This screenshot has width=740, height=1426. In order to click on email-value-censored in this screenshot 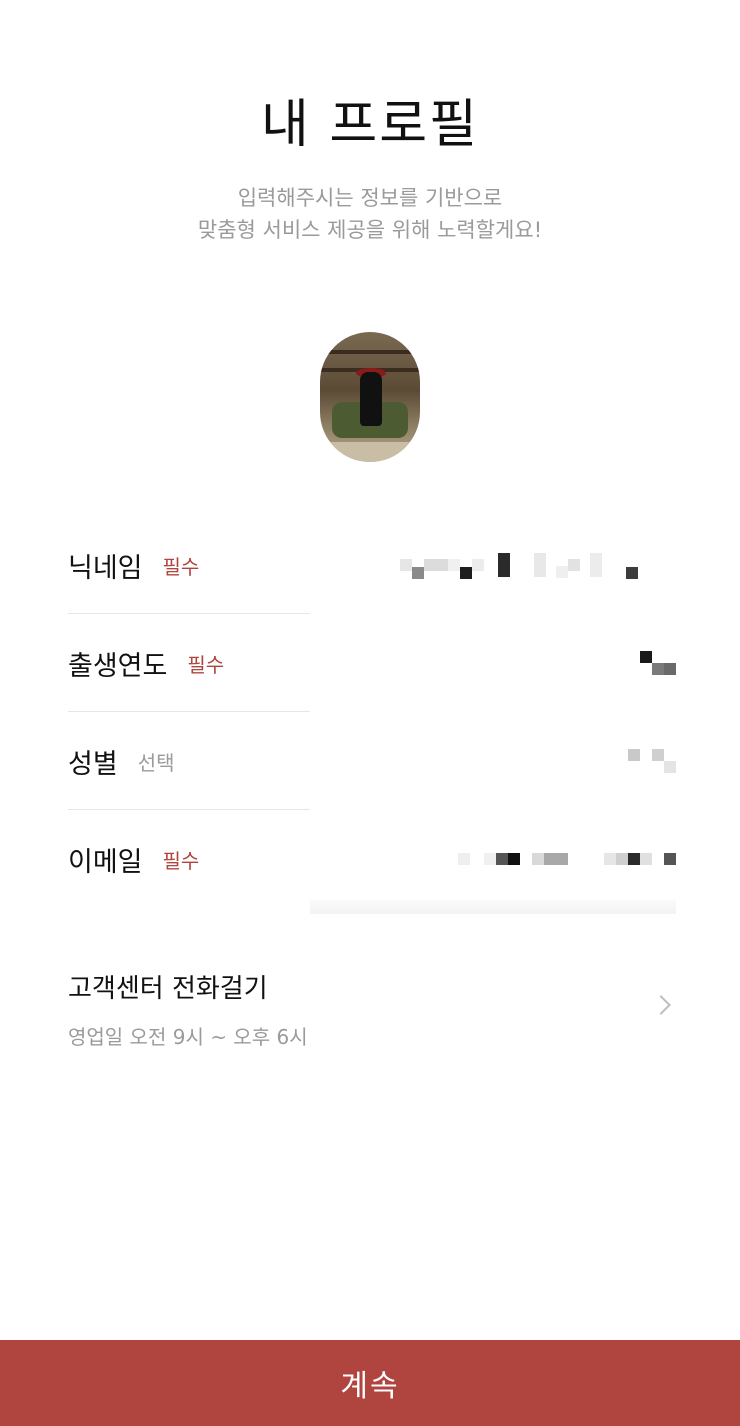, I will do `click(567, 859)`.